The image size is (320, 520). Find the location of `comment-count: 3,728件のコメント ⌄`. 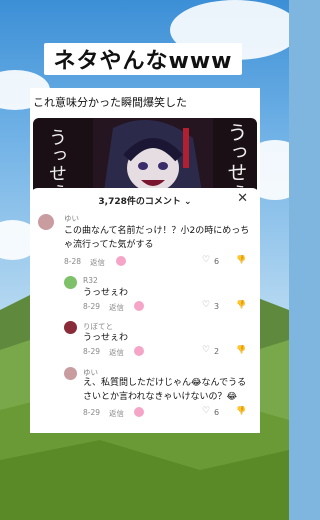

comment-count: 3,728件のコメント ⌄ is located at coordinates (145, 200).